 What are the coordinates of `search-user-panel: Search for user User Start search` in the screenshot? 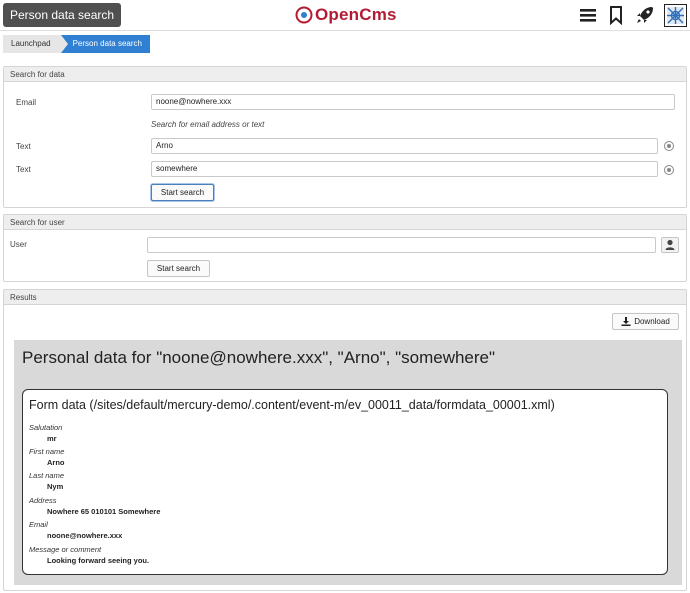 It's located at (345, 248).